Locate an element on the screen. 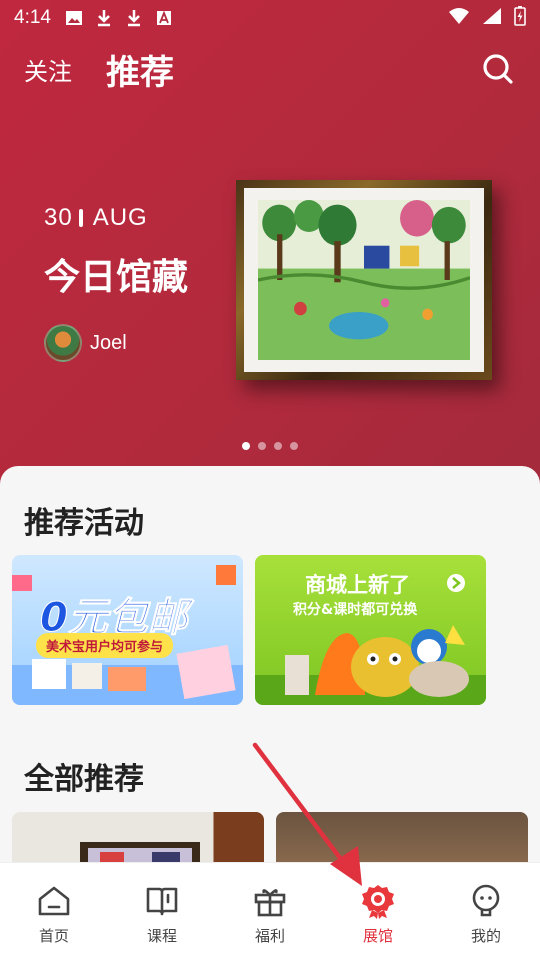 This screenshot has width=540, height=960. tab-label: 福利 is located at coordinates (269, 936).